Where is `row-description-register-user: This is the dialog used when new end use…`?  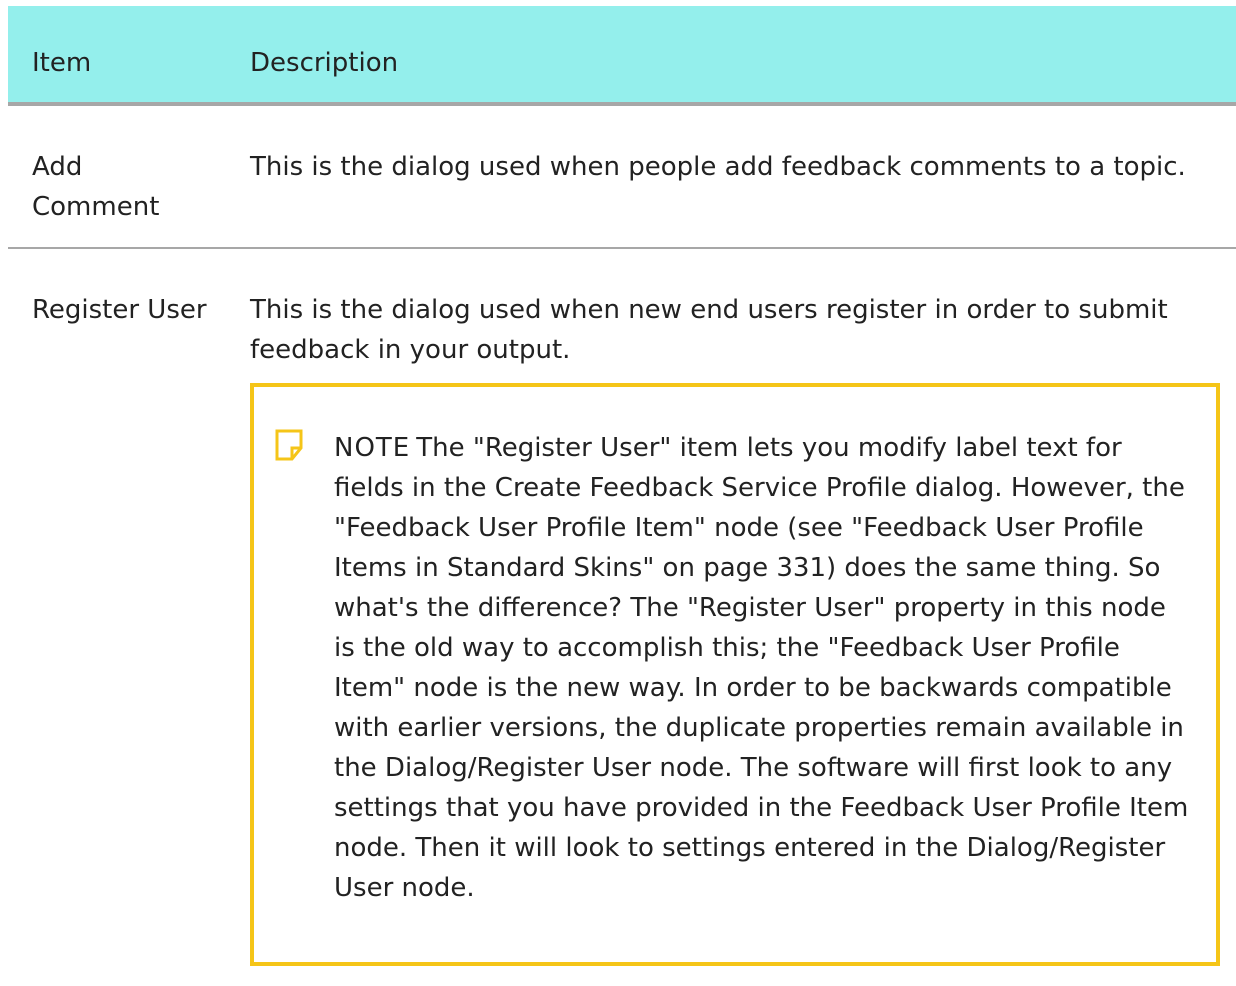
row-description-register-user: This is the dialog used when new end use… is located at coordinates (709, 330).